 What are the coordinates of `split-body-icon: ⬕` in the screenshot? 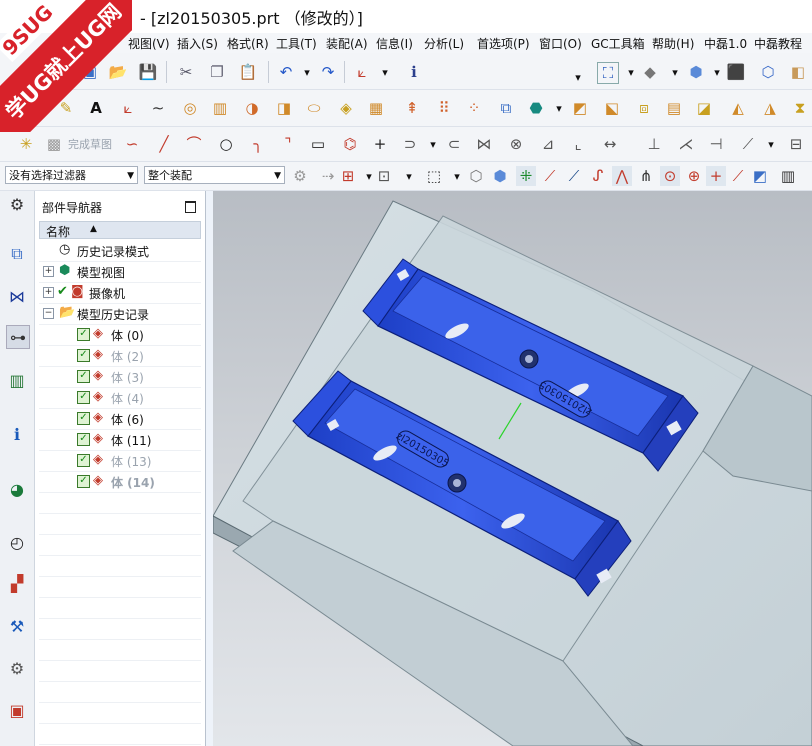 It's located at (612, 108).